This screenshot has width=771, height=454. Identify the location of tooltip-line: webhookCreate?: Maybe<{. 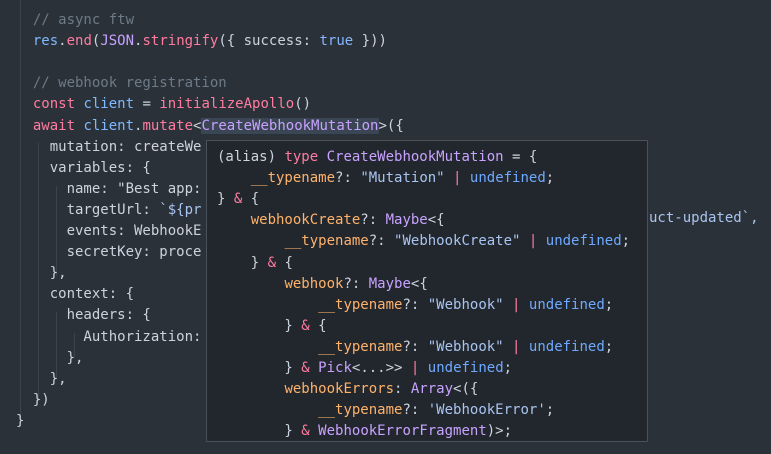
(347, 220).